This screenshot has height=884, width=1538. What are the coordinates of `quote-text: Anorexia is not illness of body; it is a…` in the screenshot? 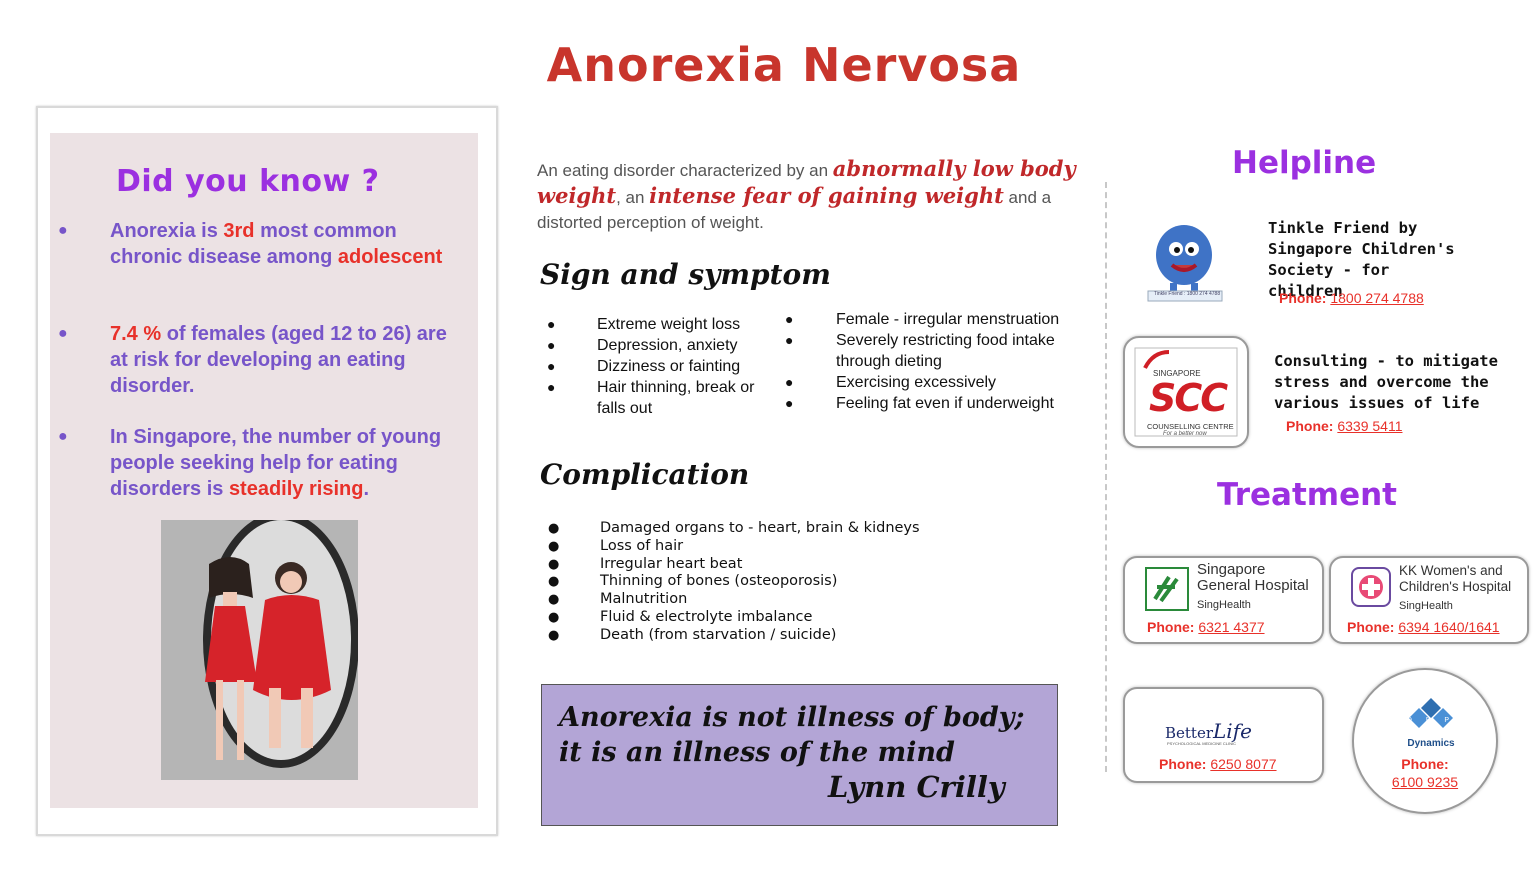 It's located at (792, 735).